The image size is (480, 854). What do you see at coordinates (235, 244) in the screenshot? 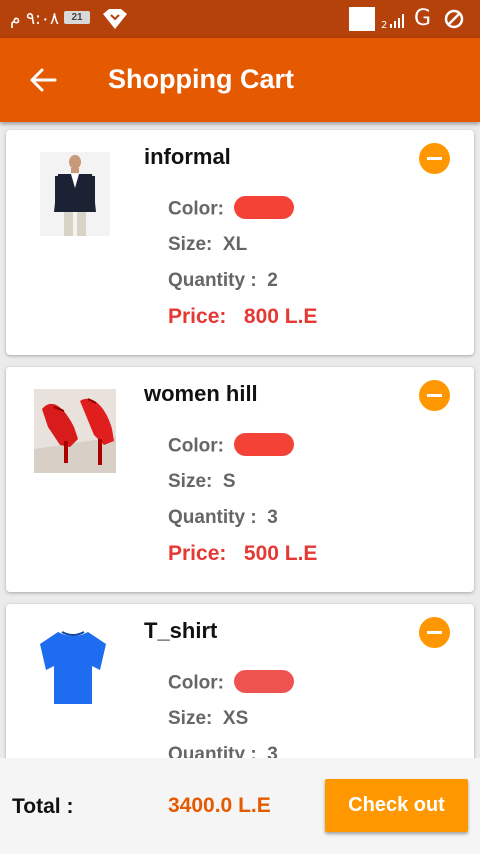
I see `size-value: XL` at bounding box center [235, 244].